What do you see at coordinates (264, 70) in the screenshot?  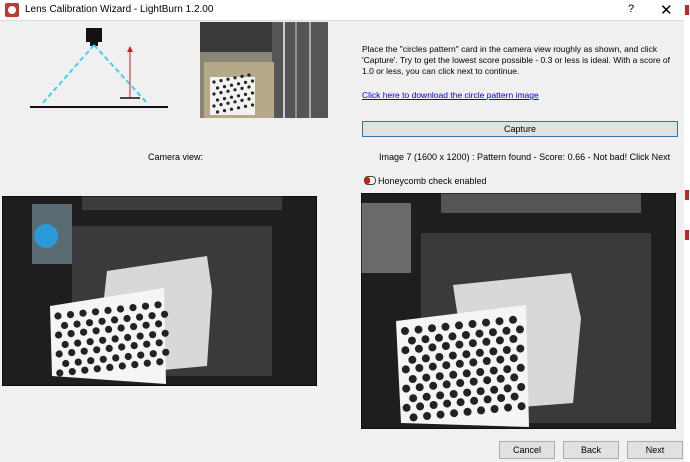 I see `example-placement-photo` at bounding box center [264, 70].